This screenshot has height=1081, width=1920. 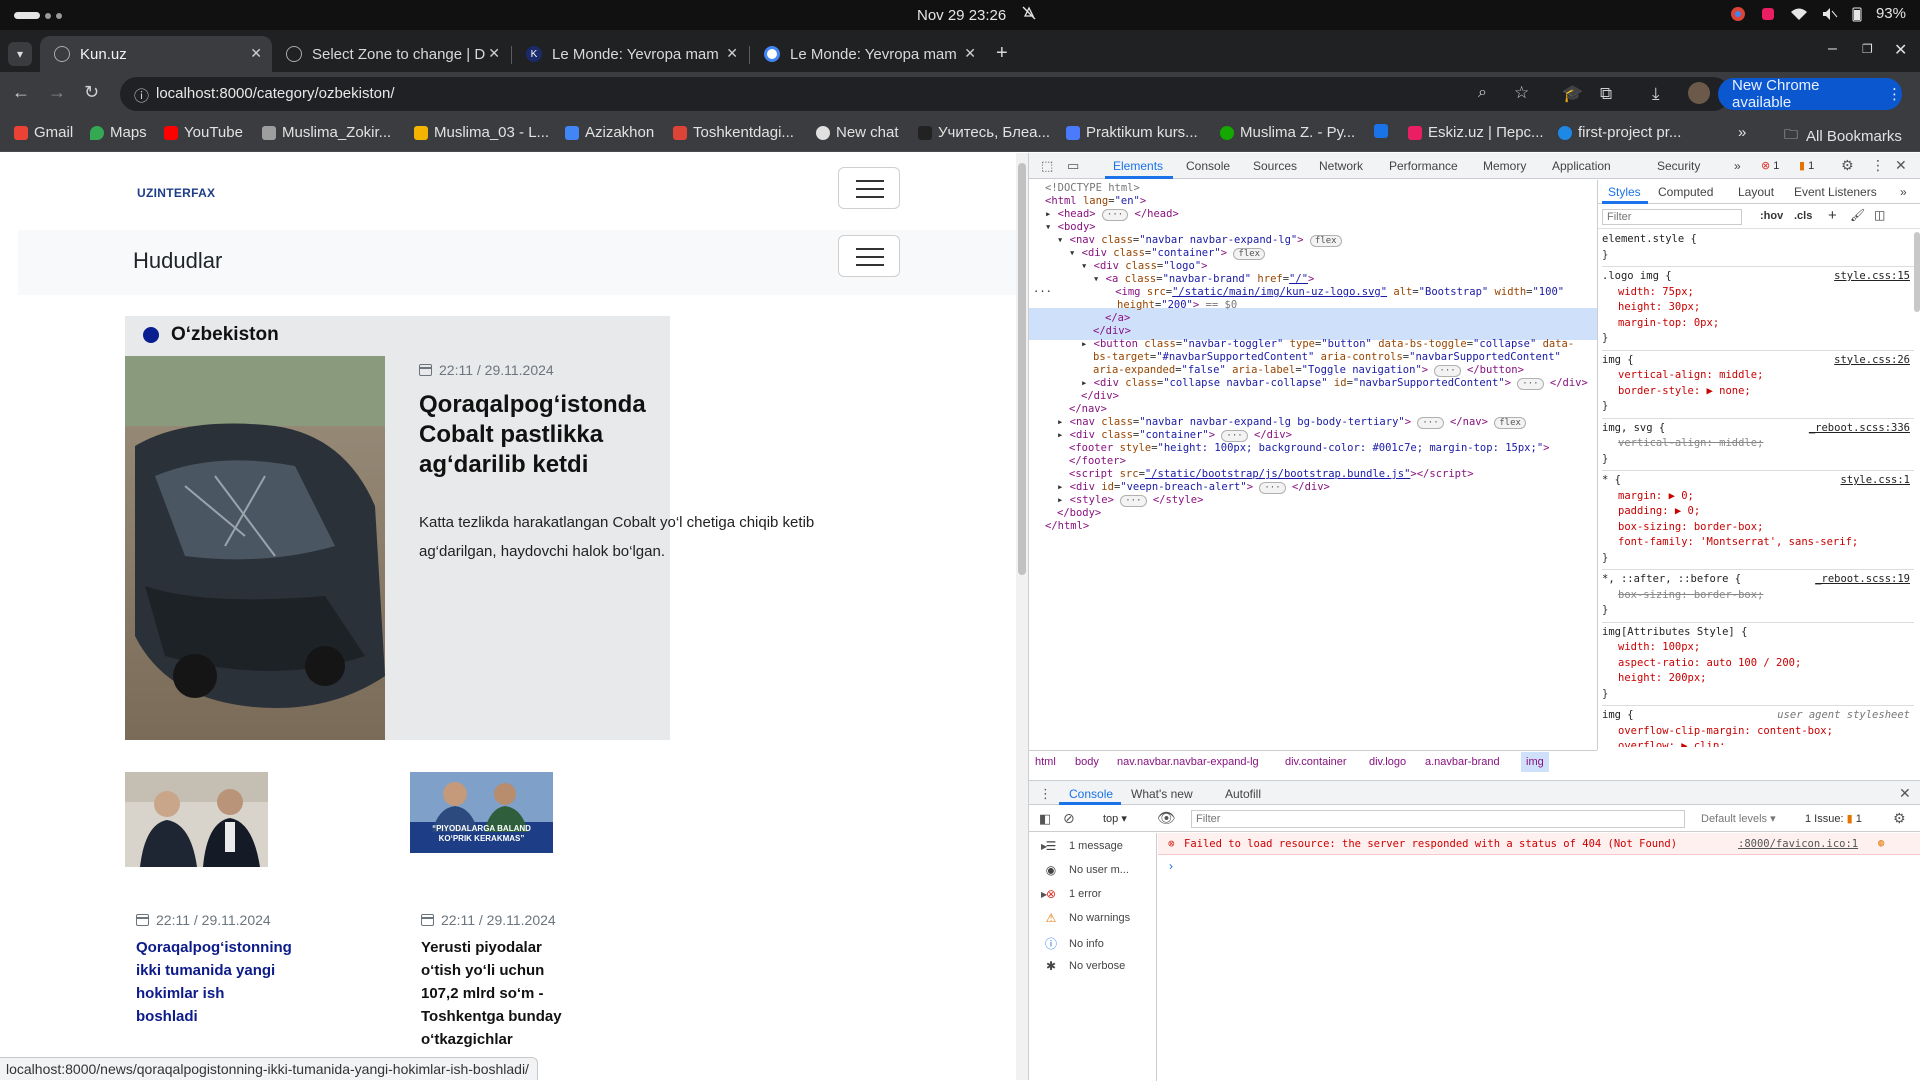 What do you see at coordinates (1771, 216) in the screenshot?
I see `hover-state-toggle: :hov` at bounding box center [1771, 216].